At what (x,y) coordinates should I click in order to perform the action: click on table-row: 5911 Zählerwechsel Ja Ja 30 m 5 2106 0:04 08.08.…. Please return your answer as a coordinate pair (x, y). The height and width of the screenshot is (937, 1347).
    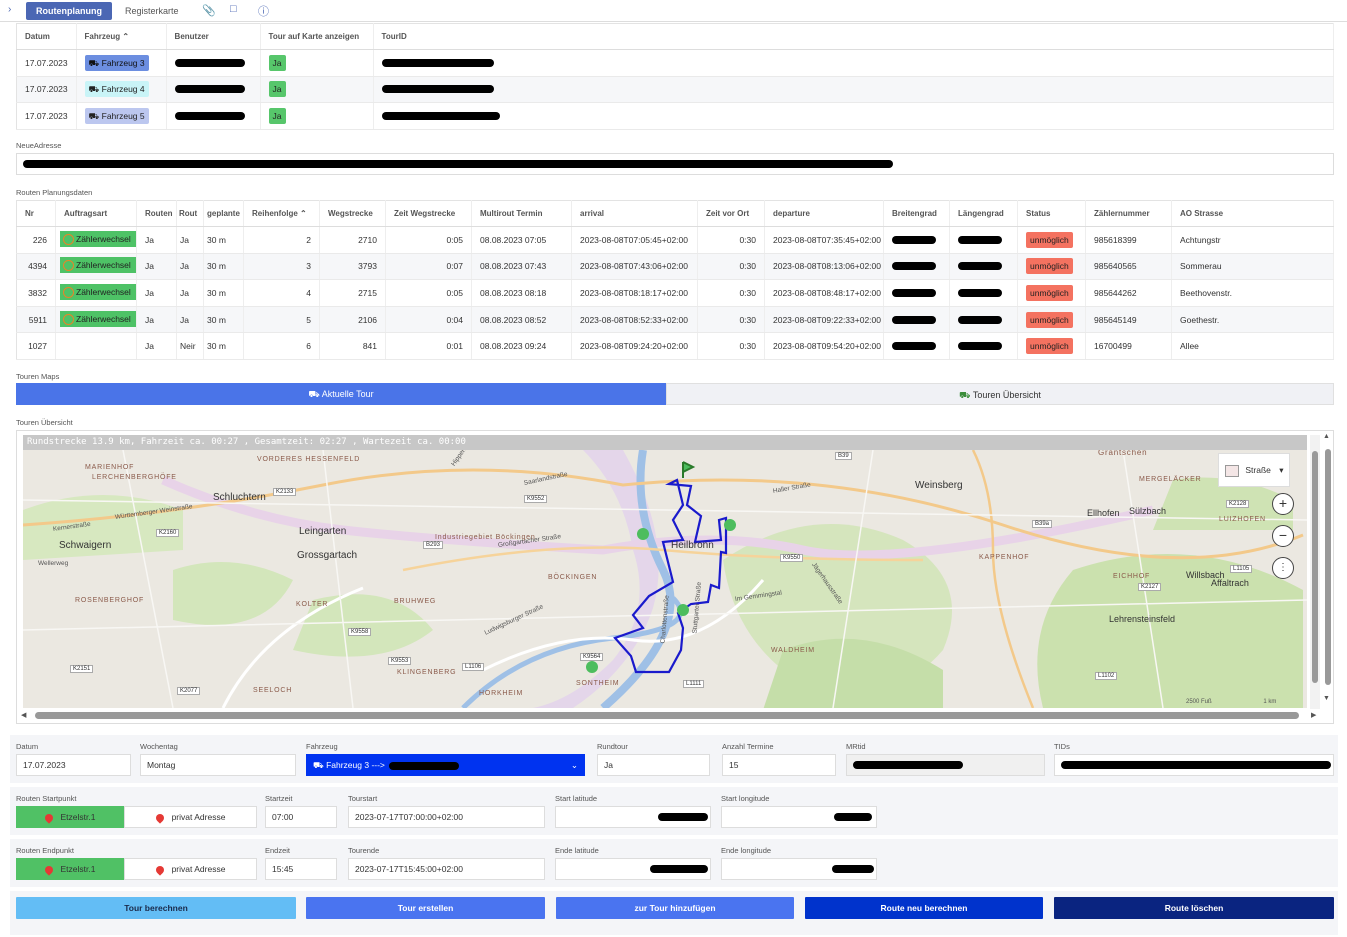
    Looking at the image, I should click on (675, 320).